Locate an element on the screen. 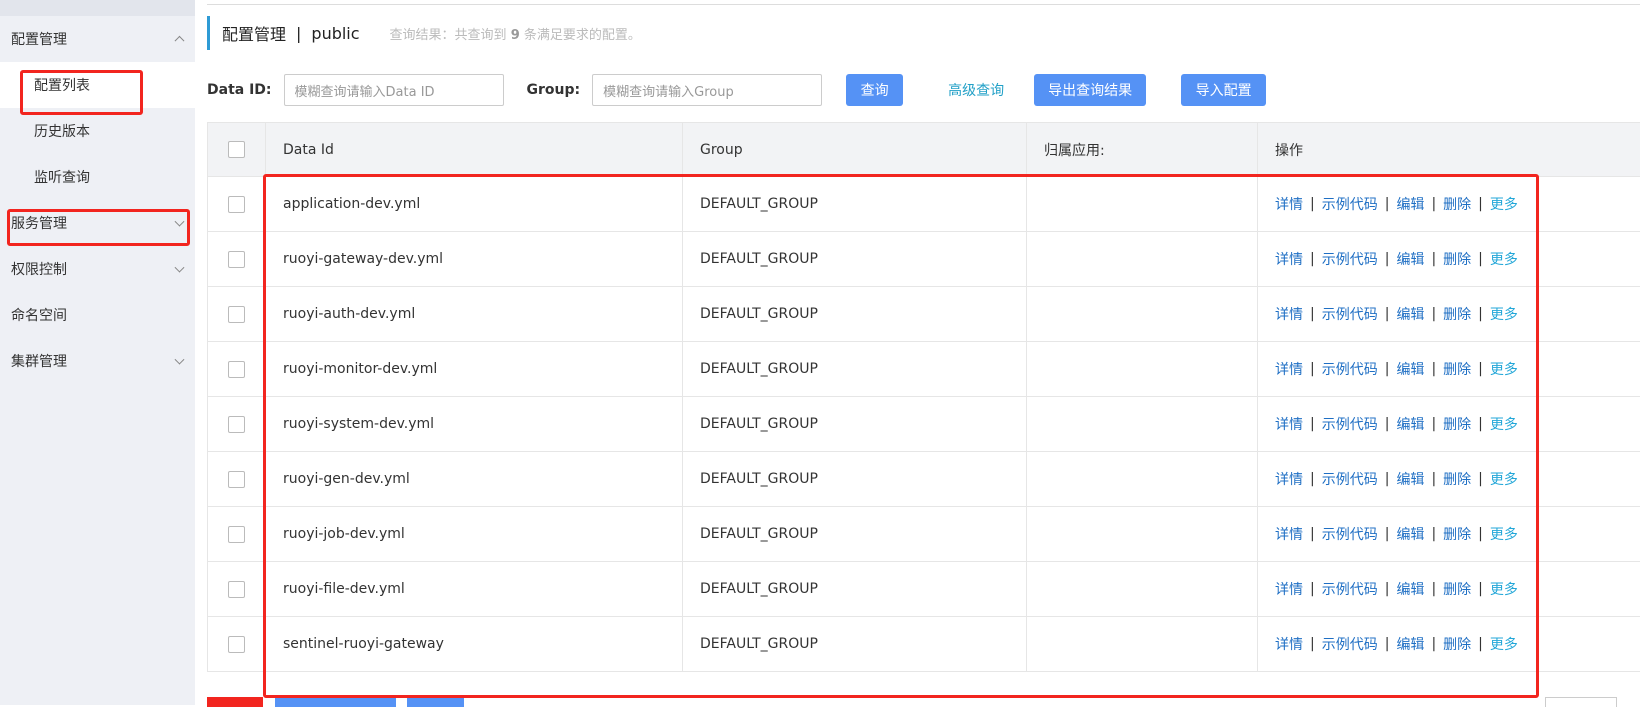 The width and height of the screenshot is (1640, 707). import-config-button: 导入配置 is located at coordinates (1224, 90).